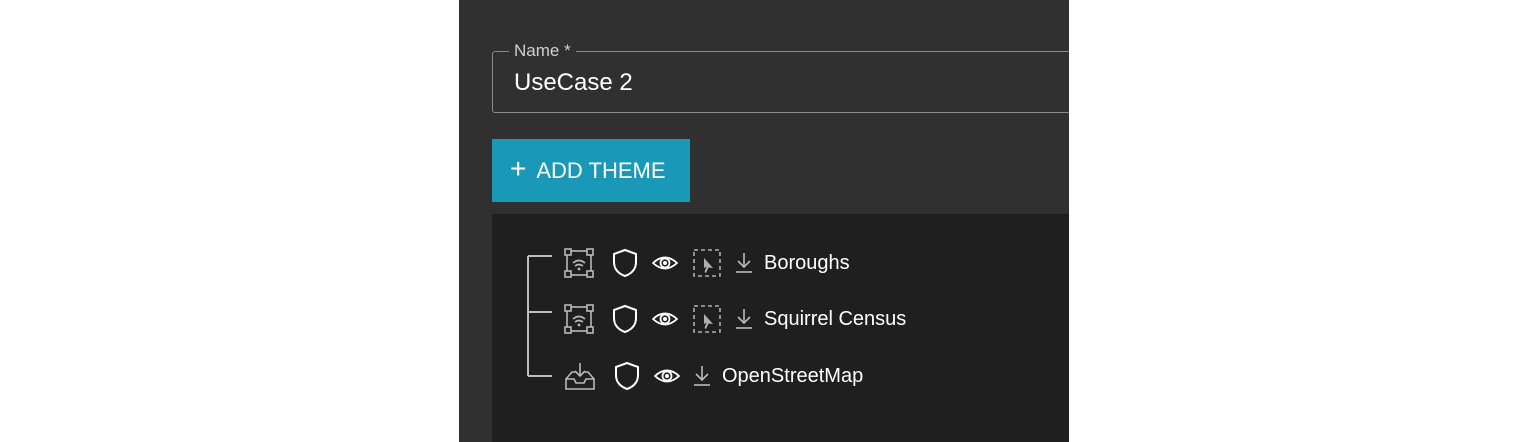  Describe the element at coordinates (835, 319) in the screenshot. I see `tree-item-label: Squirrel Census` at that location.